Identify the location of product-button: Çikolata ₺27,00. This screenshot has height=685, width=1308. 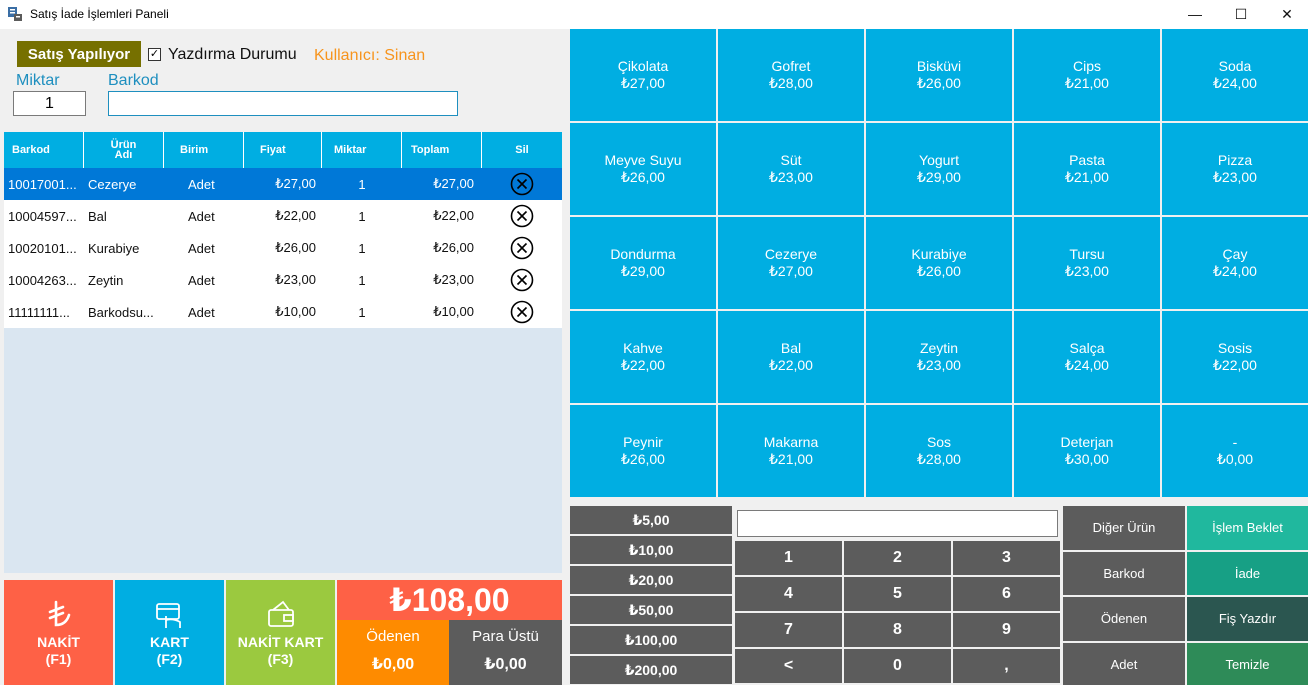
(643, 75).